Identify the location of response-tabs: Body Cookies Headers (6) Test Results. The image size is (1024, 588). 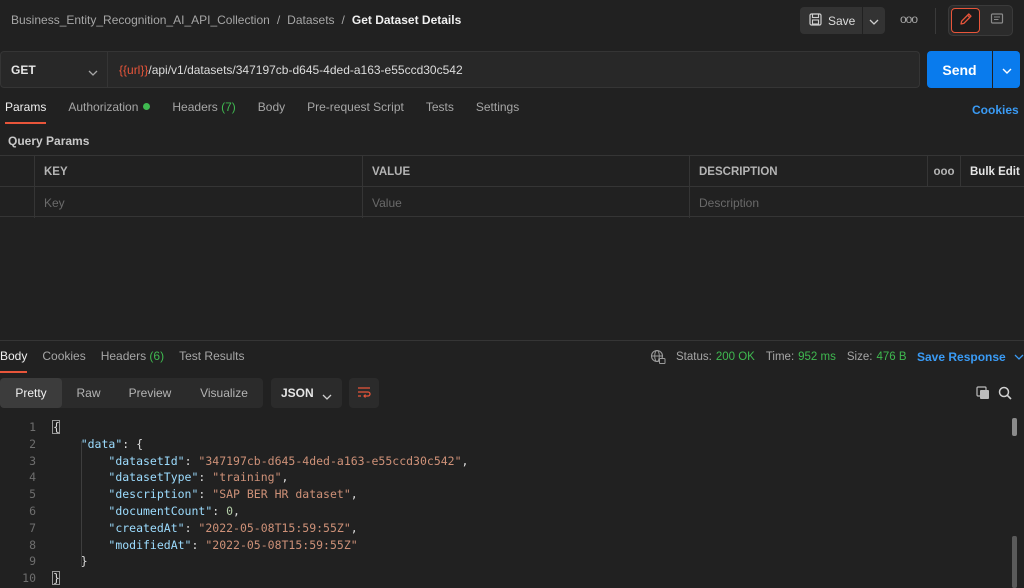
(129, 361).